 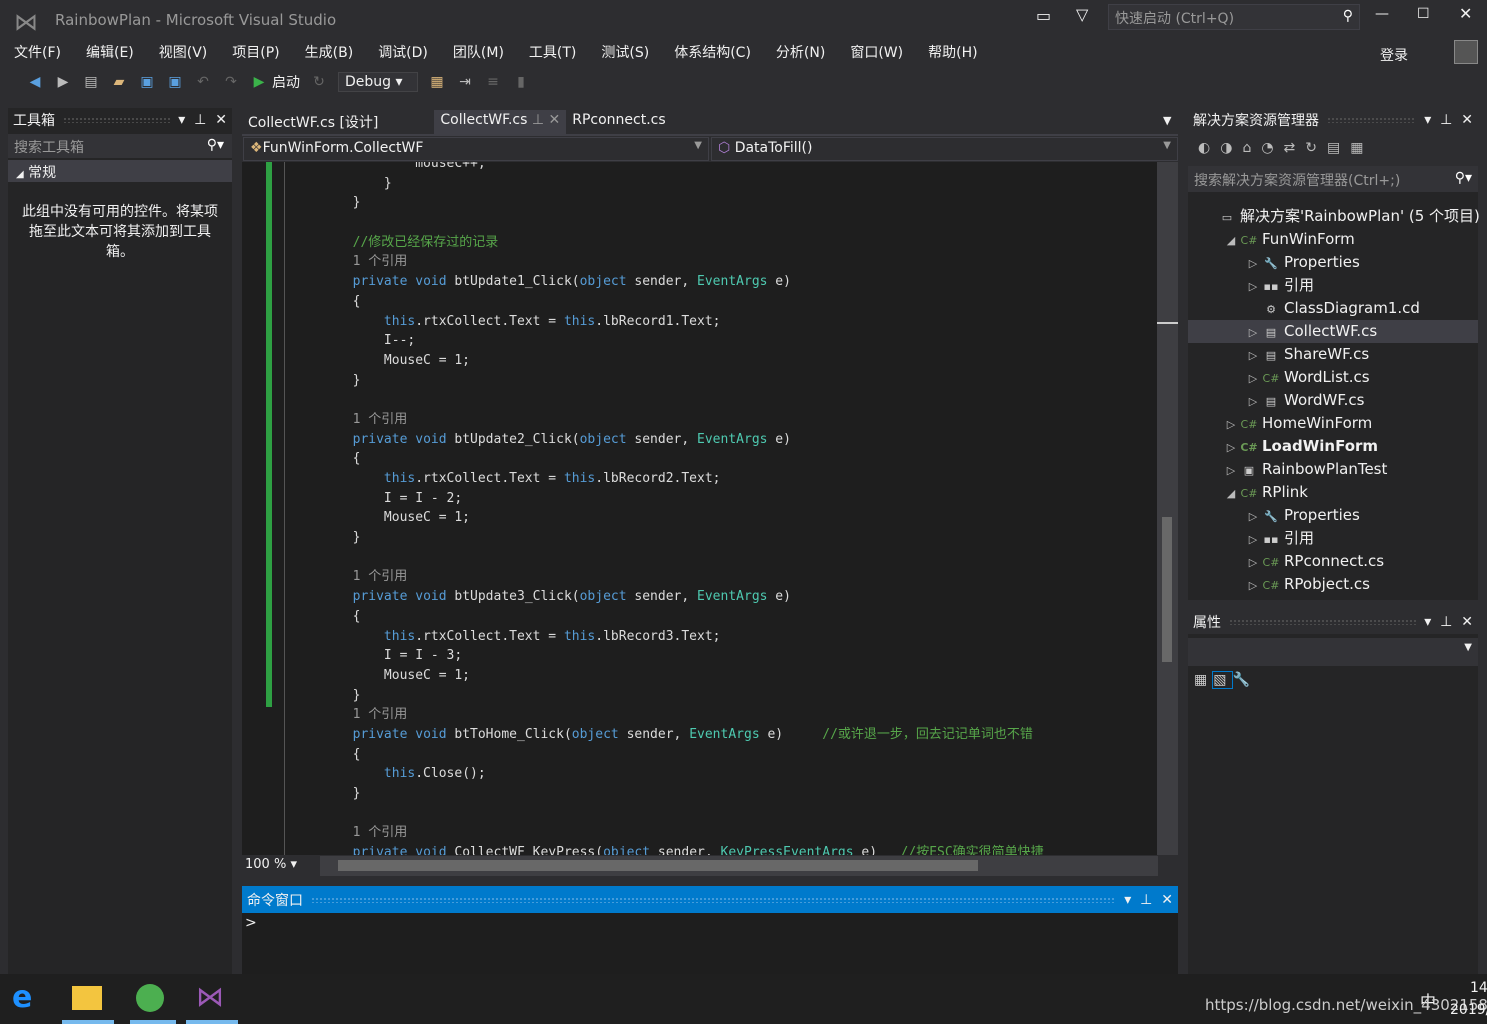 I want to click on menu-item: 工具(T), so click(x=552, y=52).